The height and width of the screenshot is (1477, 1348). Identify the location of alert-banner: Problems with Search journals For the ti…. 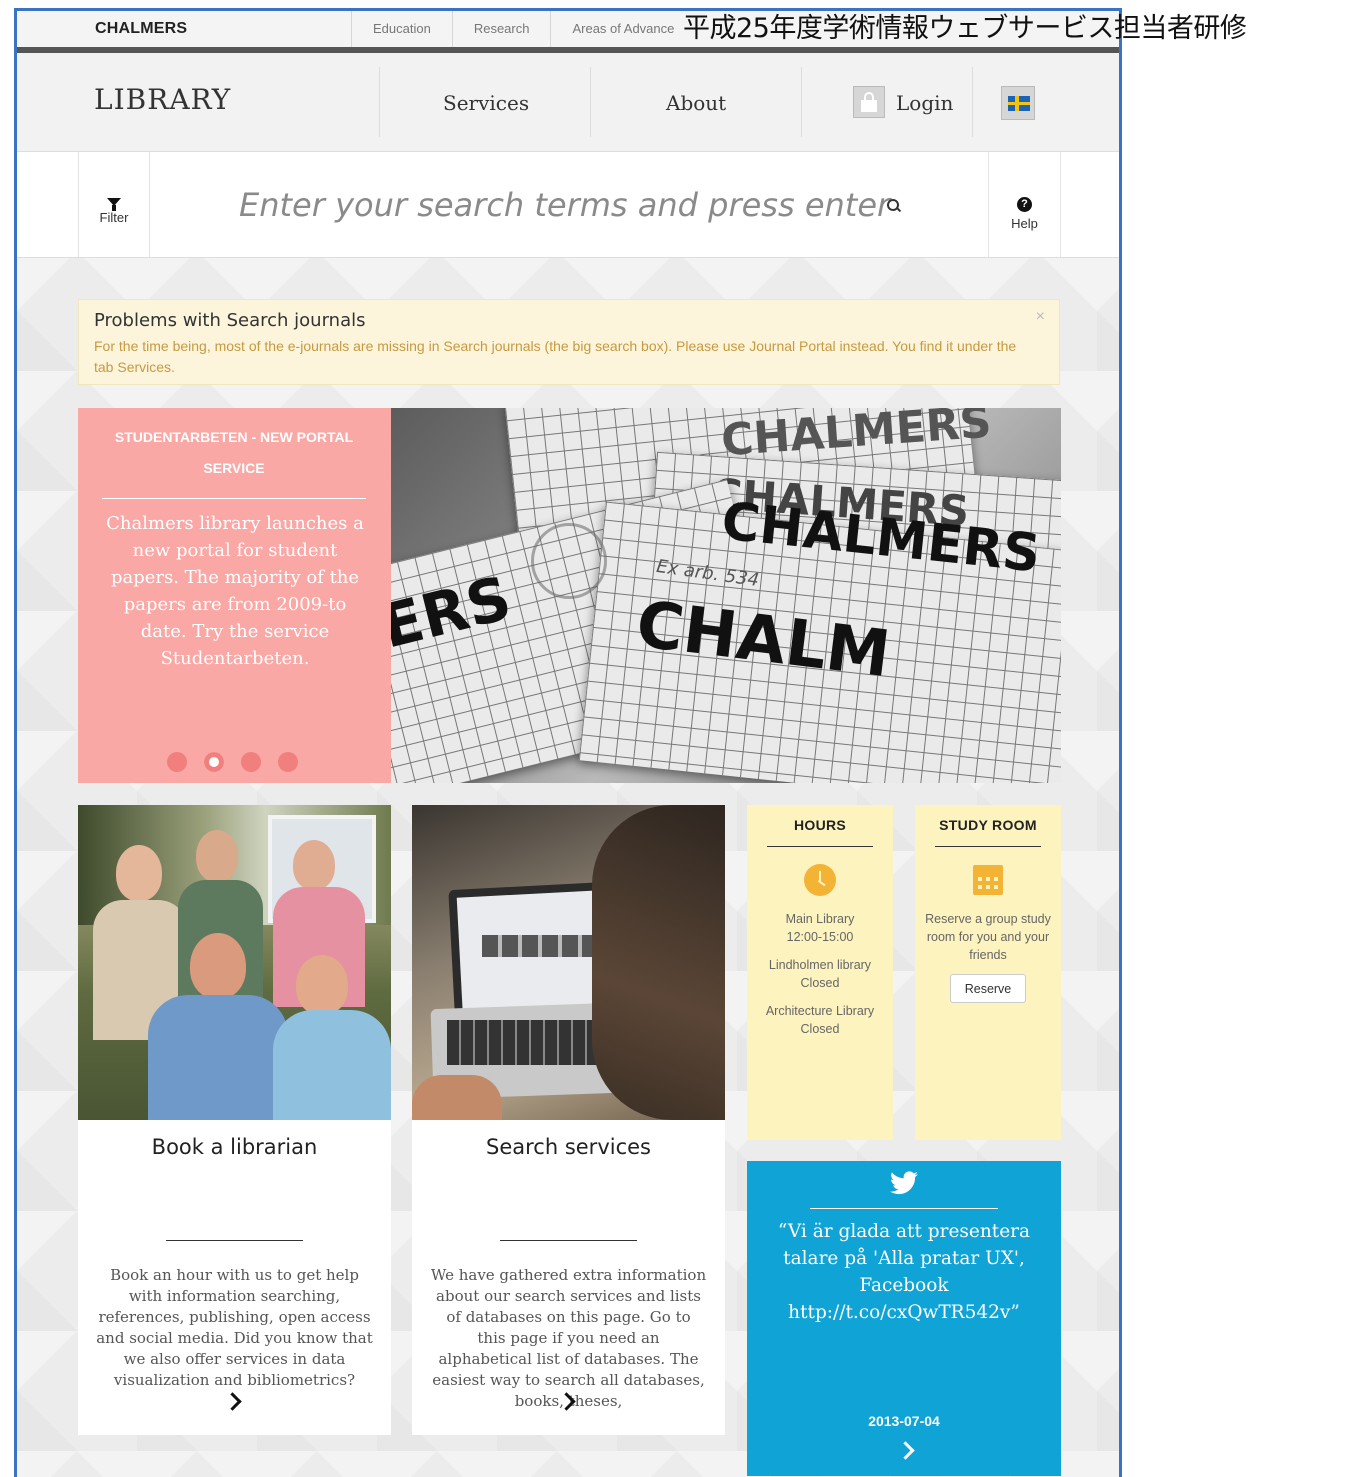
(569, 342).